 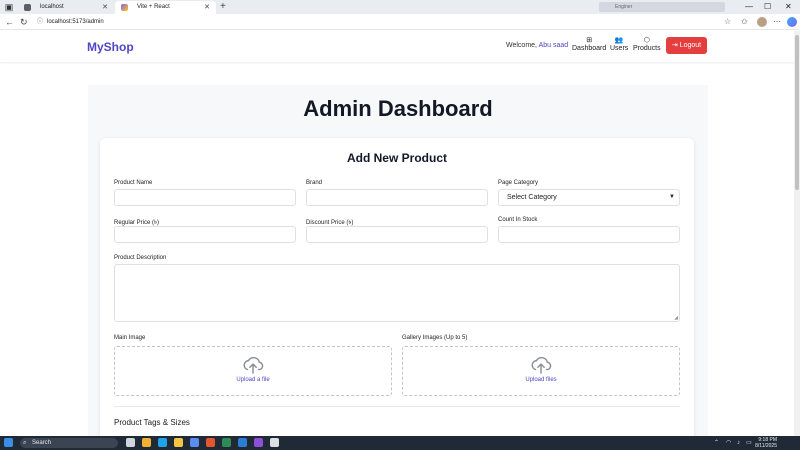 I want to click on upload-files-link: Upload files, so click(x=541, y=380).